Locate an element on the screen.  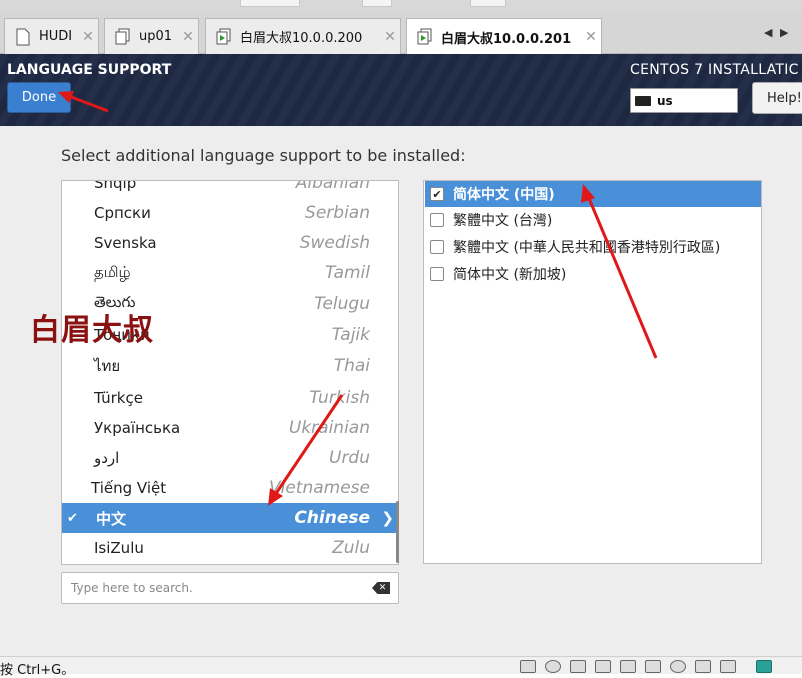
usb-icon is located at coordinates (653, 666).